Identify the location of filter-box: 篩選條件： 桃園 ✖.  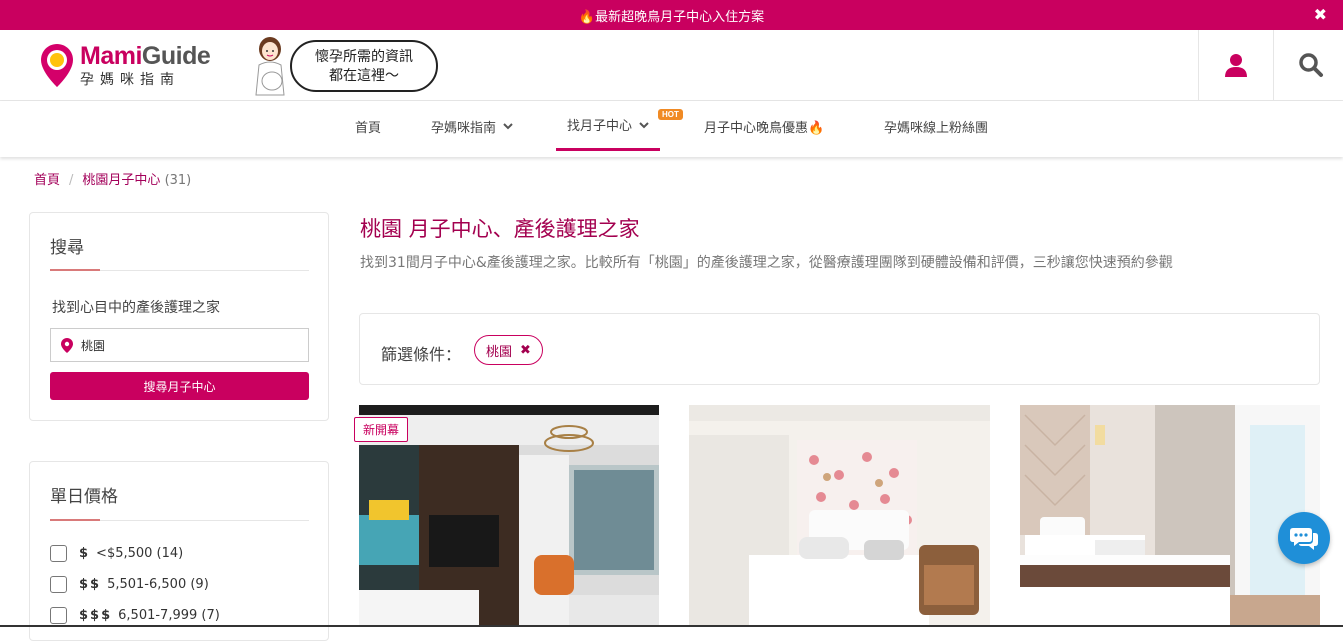
(839, 349).